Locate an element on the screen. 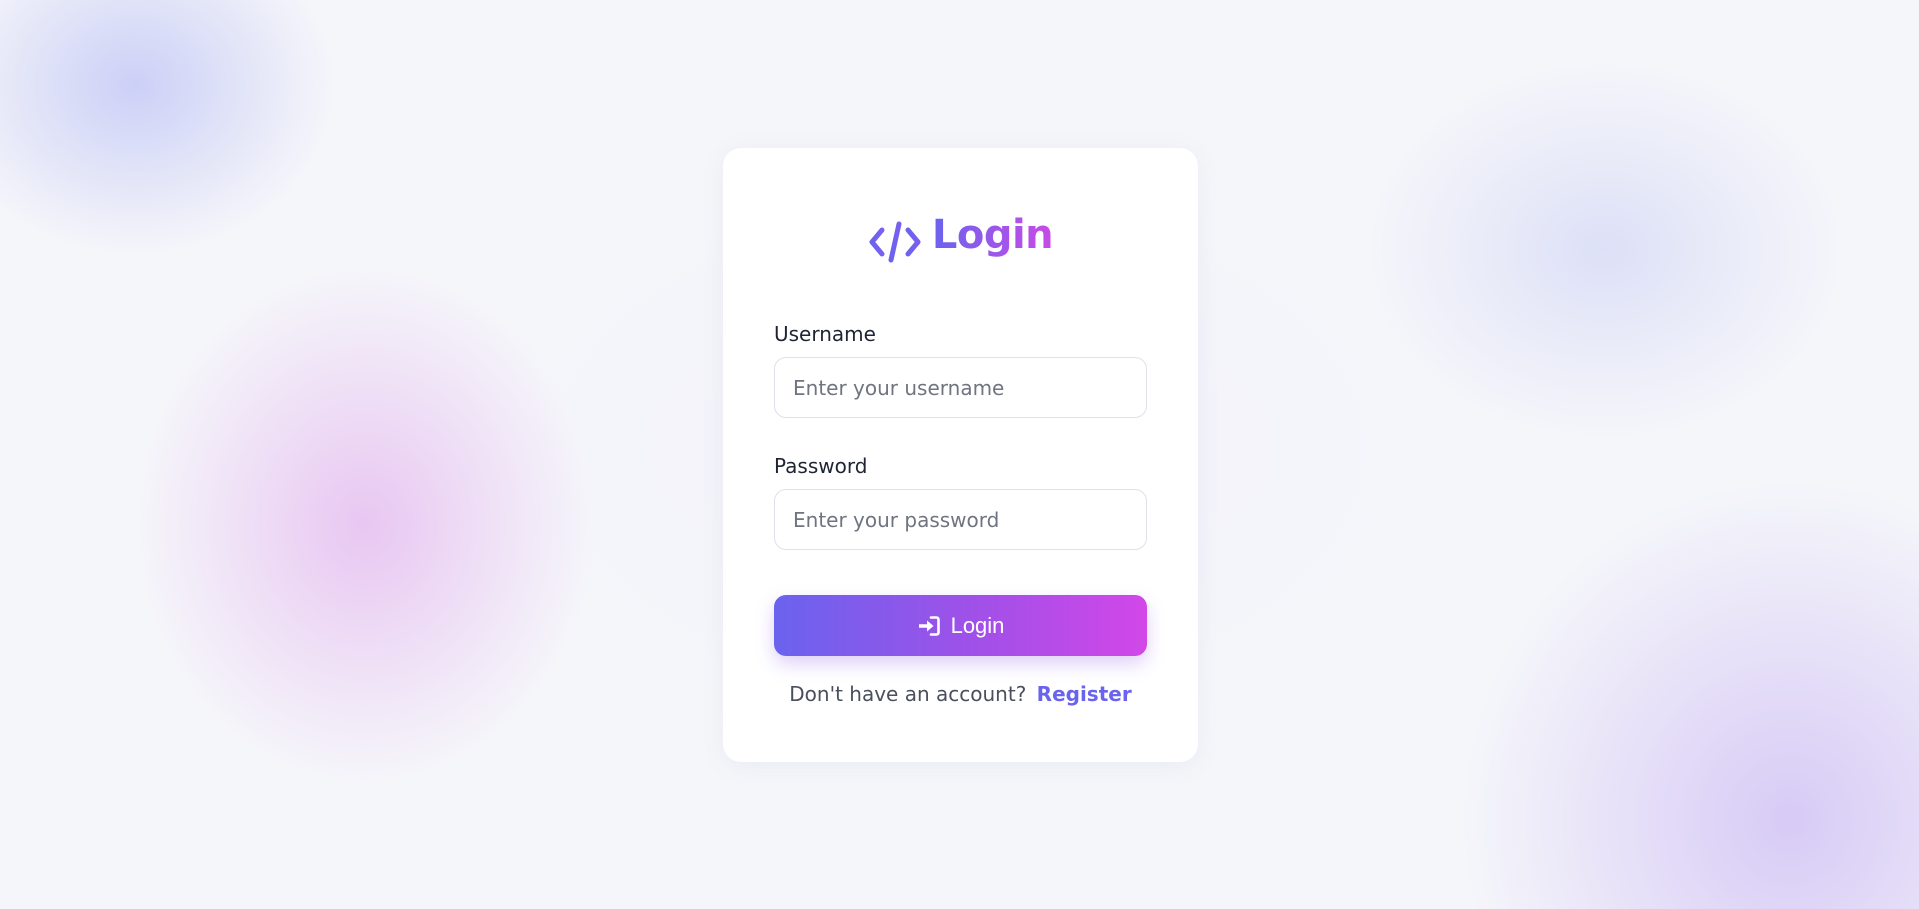 This screenshot has width=1919, height=909. register-prompt-text: Don't have an account? is located at coordinates (908, 694).